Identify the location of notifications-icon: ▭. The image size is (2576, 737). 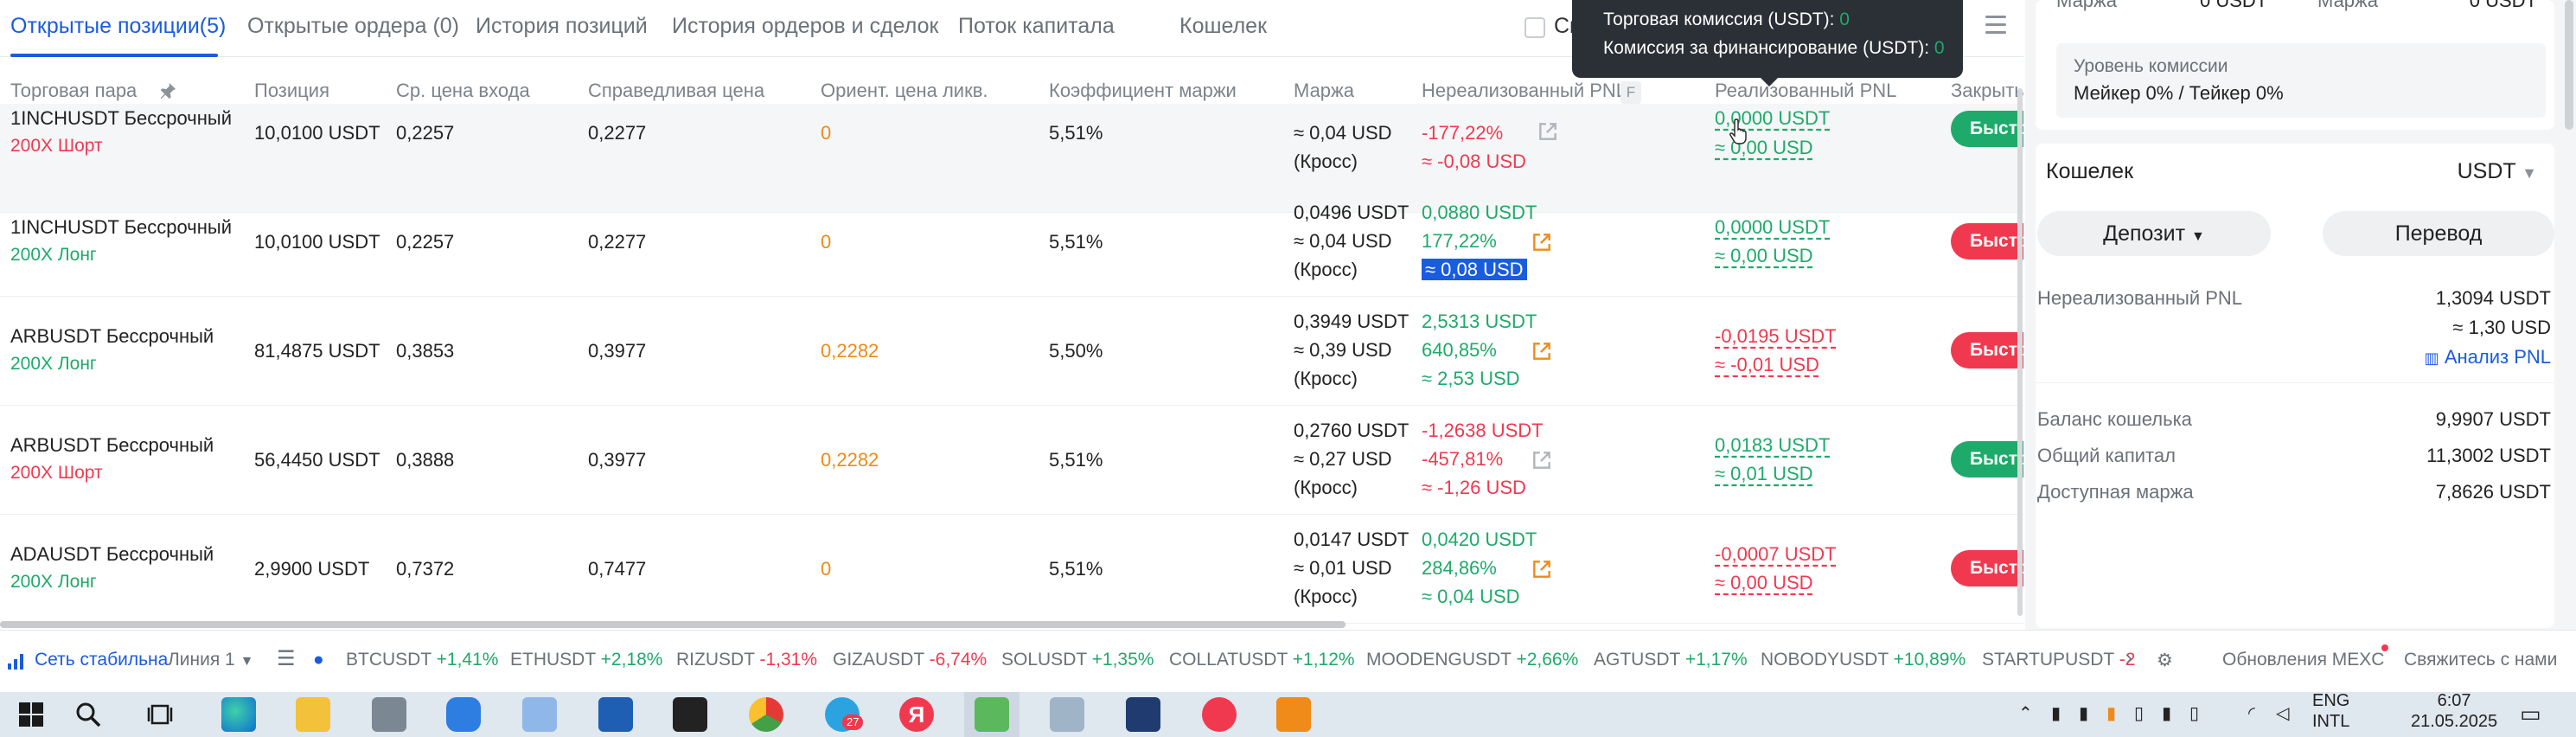
(2530, 714).